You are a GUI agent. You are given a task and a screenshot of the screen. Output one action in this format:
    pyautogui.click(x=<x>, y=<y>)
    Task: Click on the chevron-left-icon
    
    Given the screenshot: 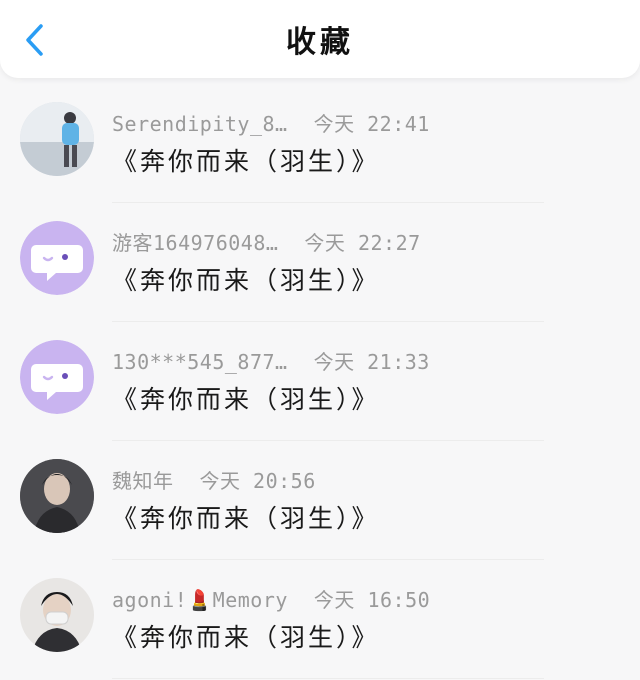 What is the action you would take?
    pyautogui.click(x=34, y=40)
    